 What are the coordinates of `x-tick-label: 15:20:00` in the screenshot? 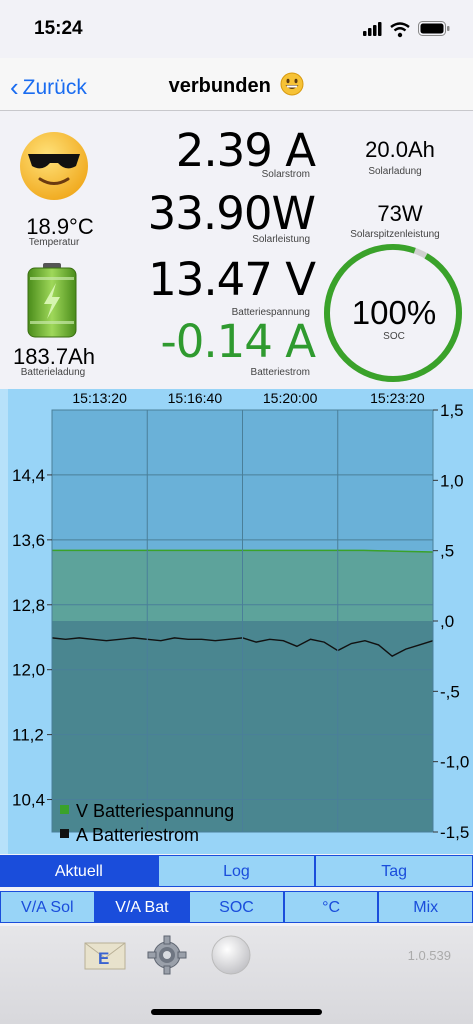 It's located at (290, 398).